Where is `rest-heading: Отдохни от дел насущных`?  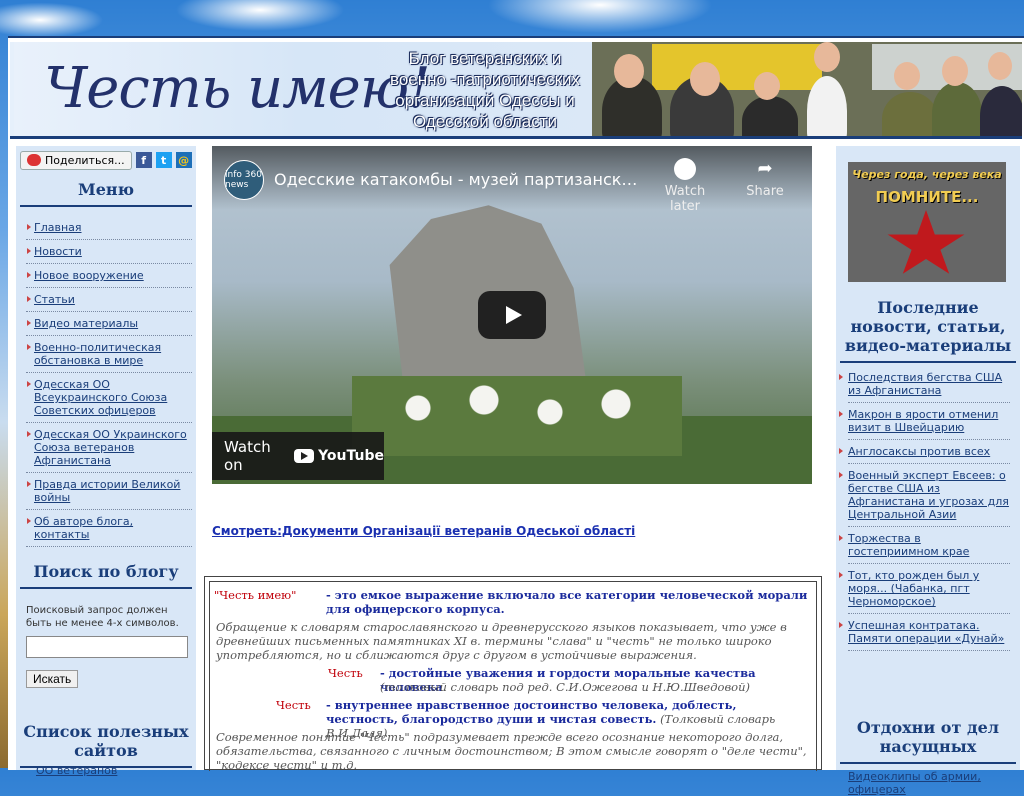
rest-heading: Отдохни от дел насущных is located at coordinates (928, 737).